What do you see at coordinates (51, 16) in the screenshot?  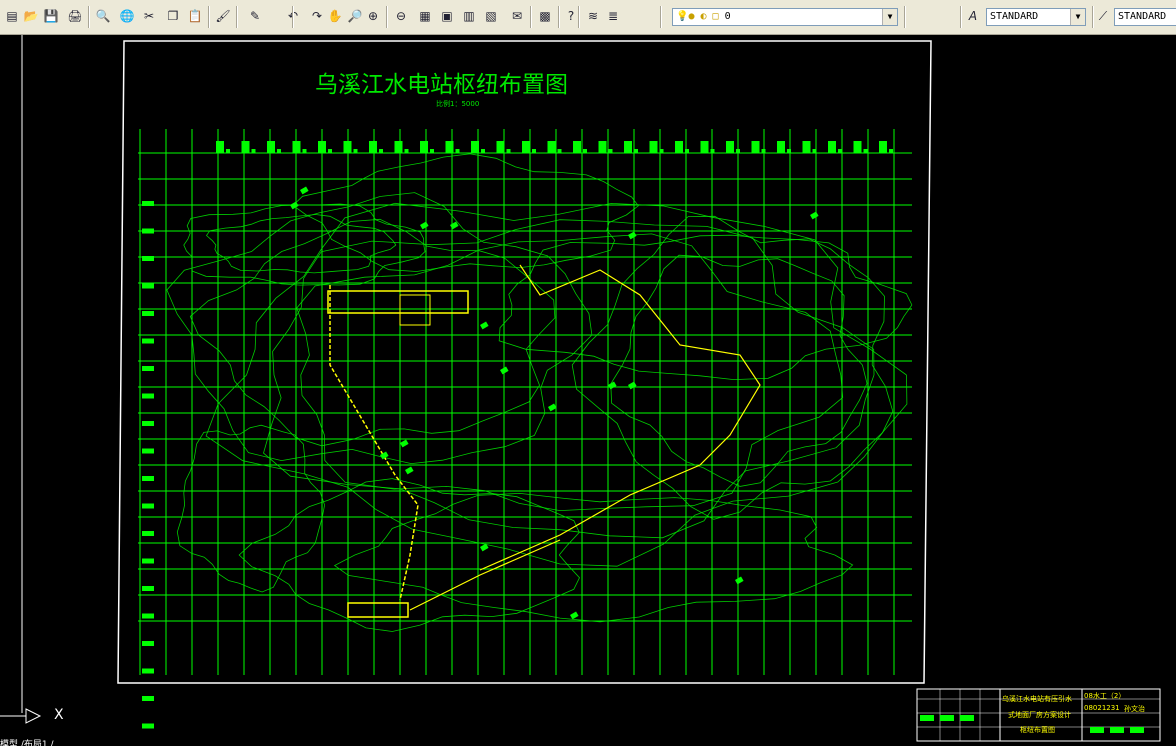 I see `save-icon: 💾` at bounding box center [51, 16].